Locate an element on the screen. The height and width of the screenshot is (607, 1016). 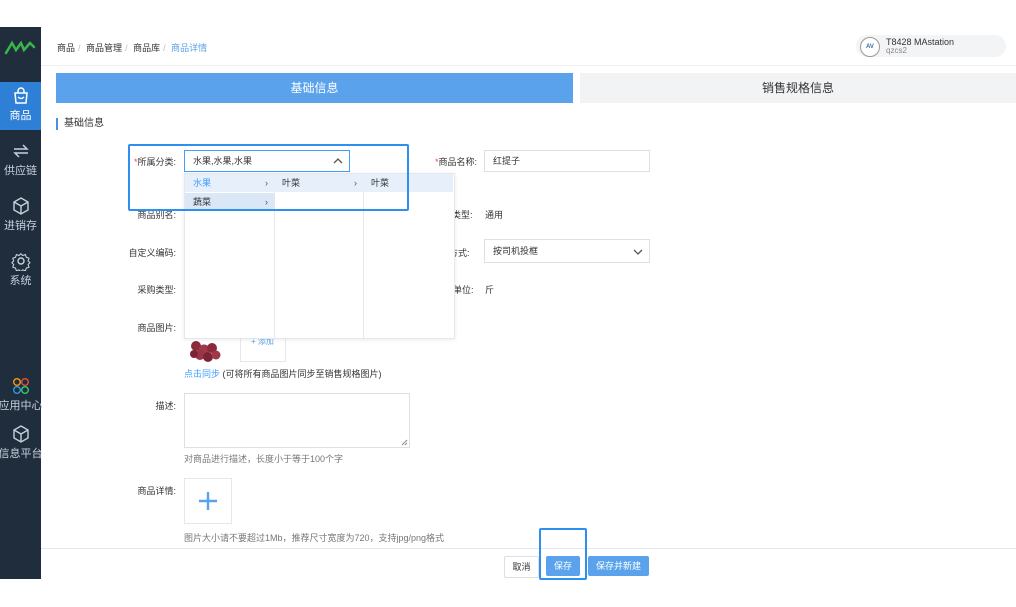
sidebar-item-info-platform: 信息平台 is located at coordinates (21, 444).